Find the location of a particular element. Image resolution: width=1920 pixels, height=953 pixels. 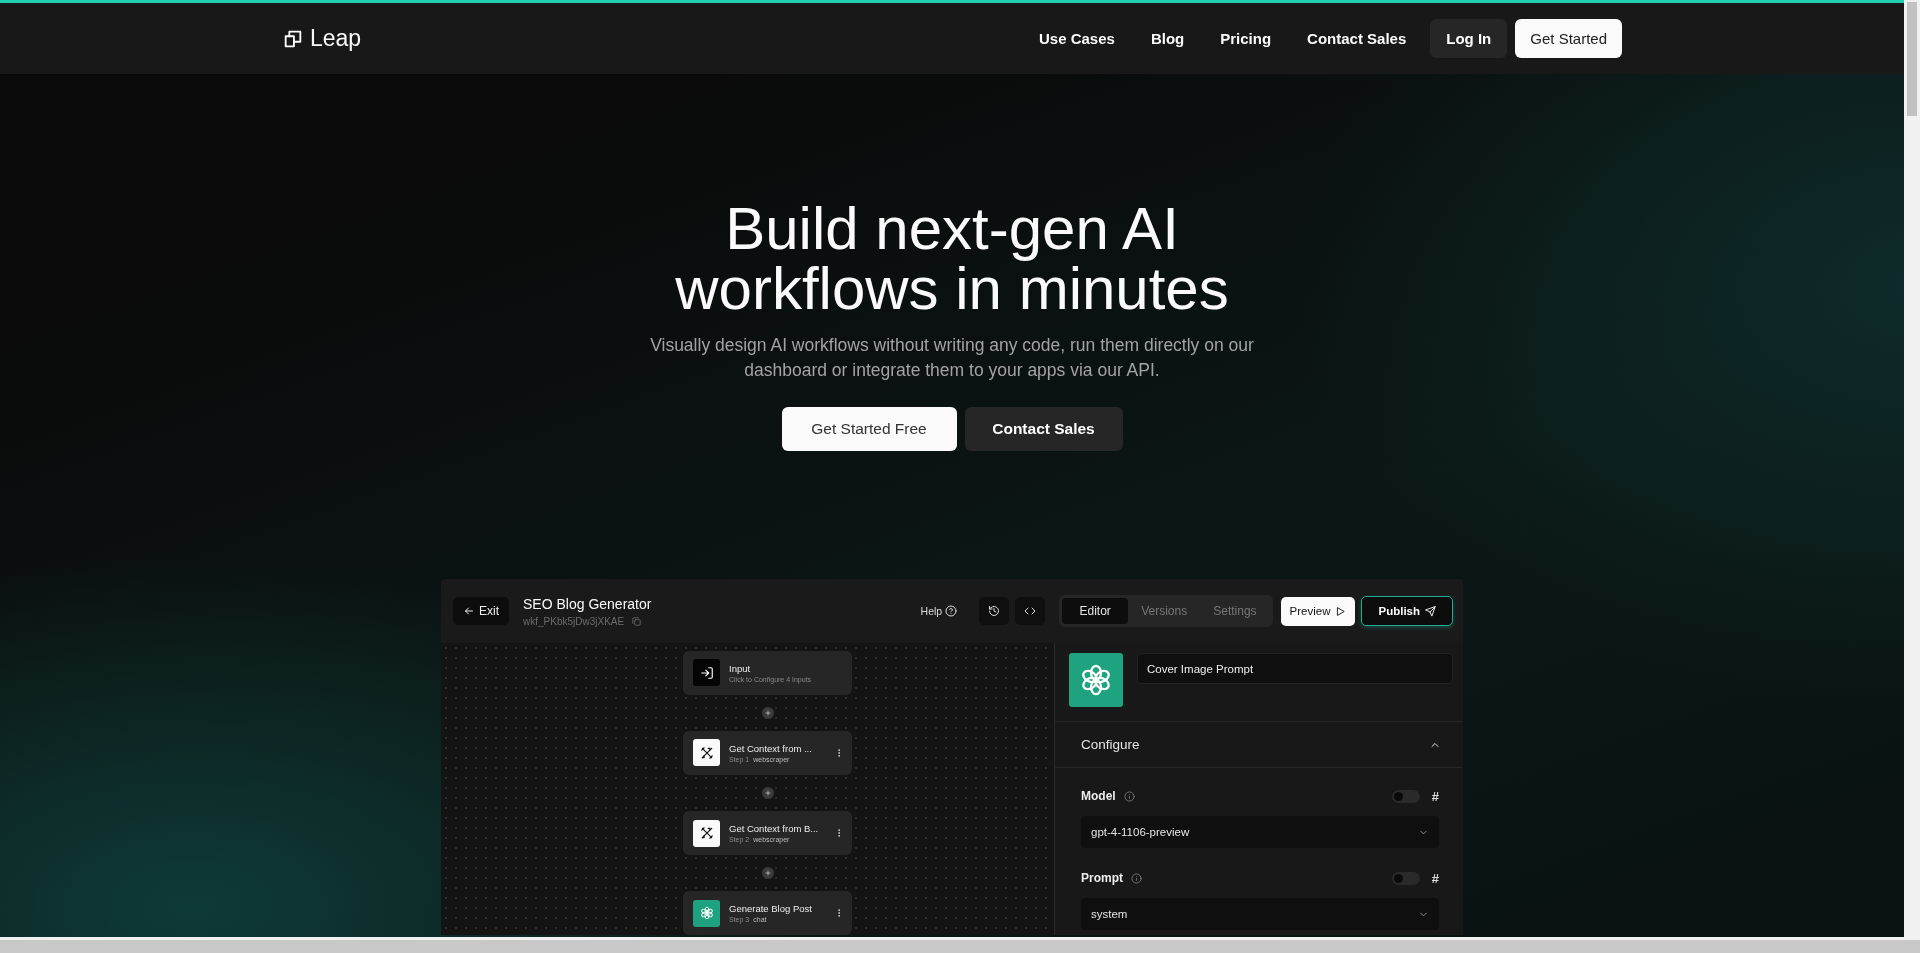

logo-wordmark: Leap is located at coordinates (336, 38).